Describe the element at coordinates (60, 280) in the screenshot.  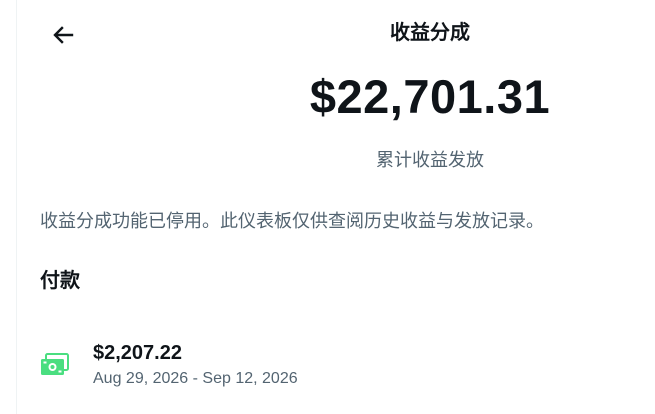
I see `payouts-heading: 付款` at that location.